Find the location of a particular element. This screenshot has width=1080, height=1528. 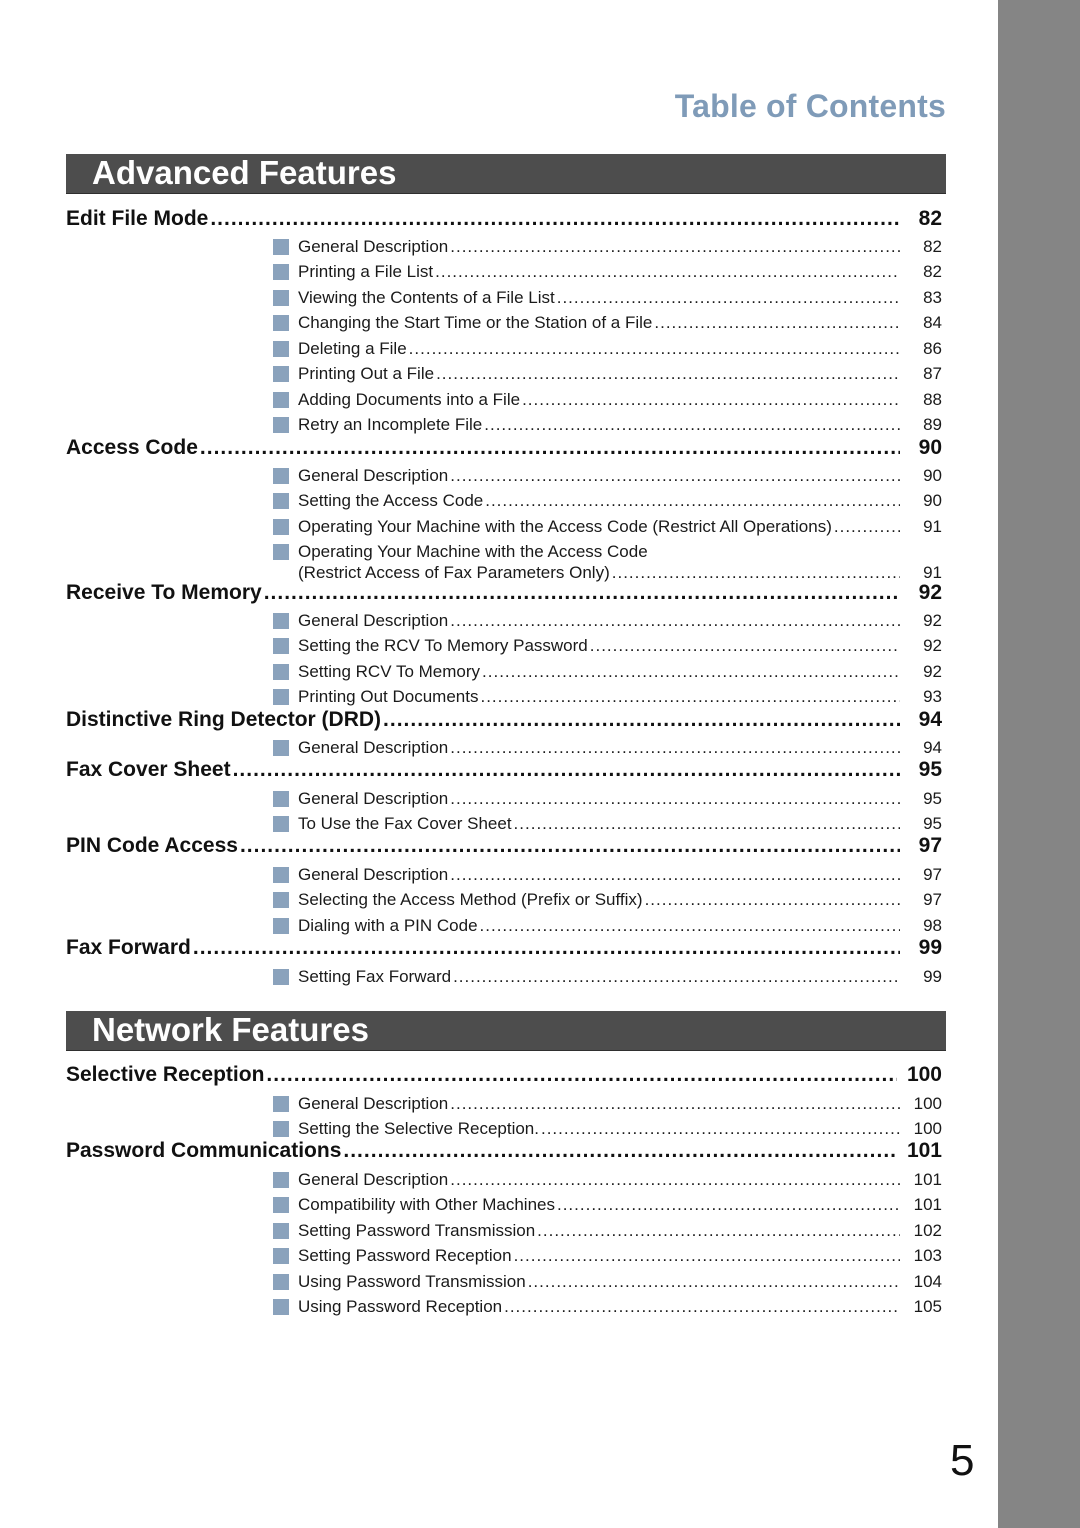

toc-entry-label: Distinctive Ring Detector (DRD) is located at coordinates (224, 719).